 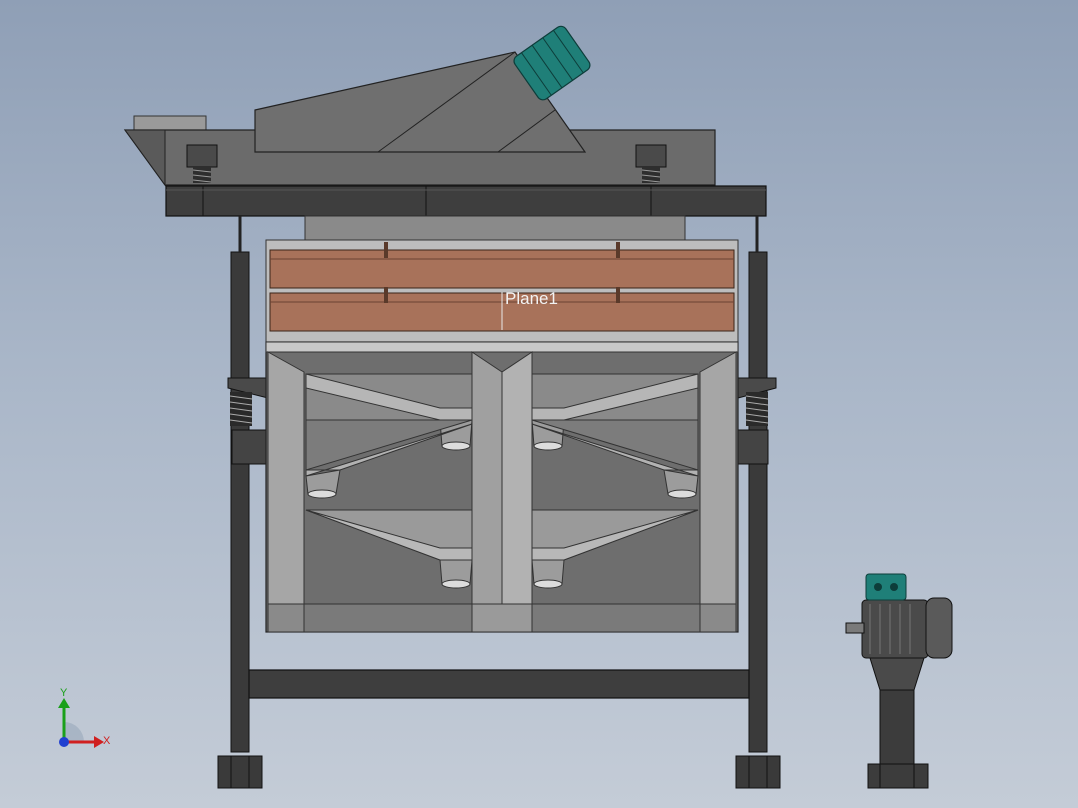 What do you see at coordinates (64, 693) in the screenshot?
I see `axis-y-label: Y` at bounding box center [64, 693].